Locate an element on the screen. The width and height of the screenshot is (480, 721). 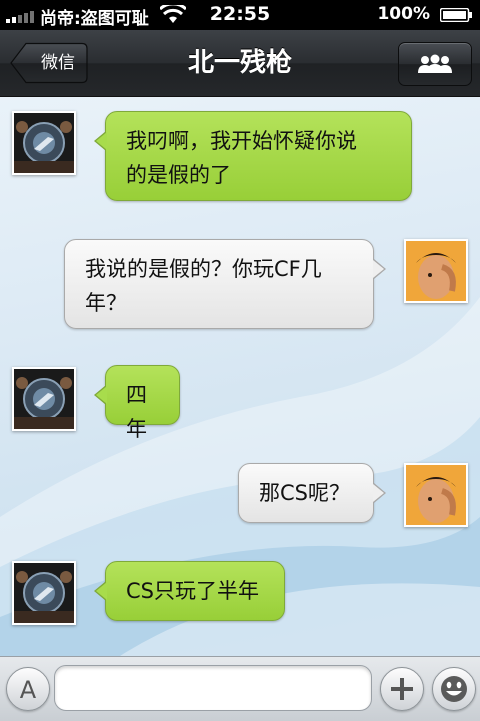
emoji-button is located at coordinates (454, 689).